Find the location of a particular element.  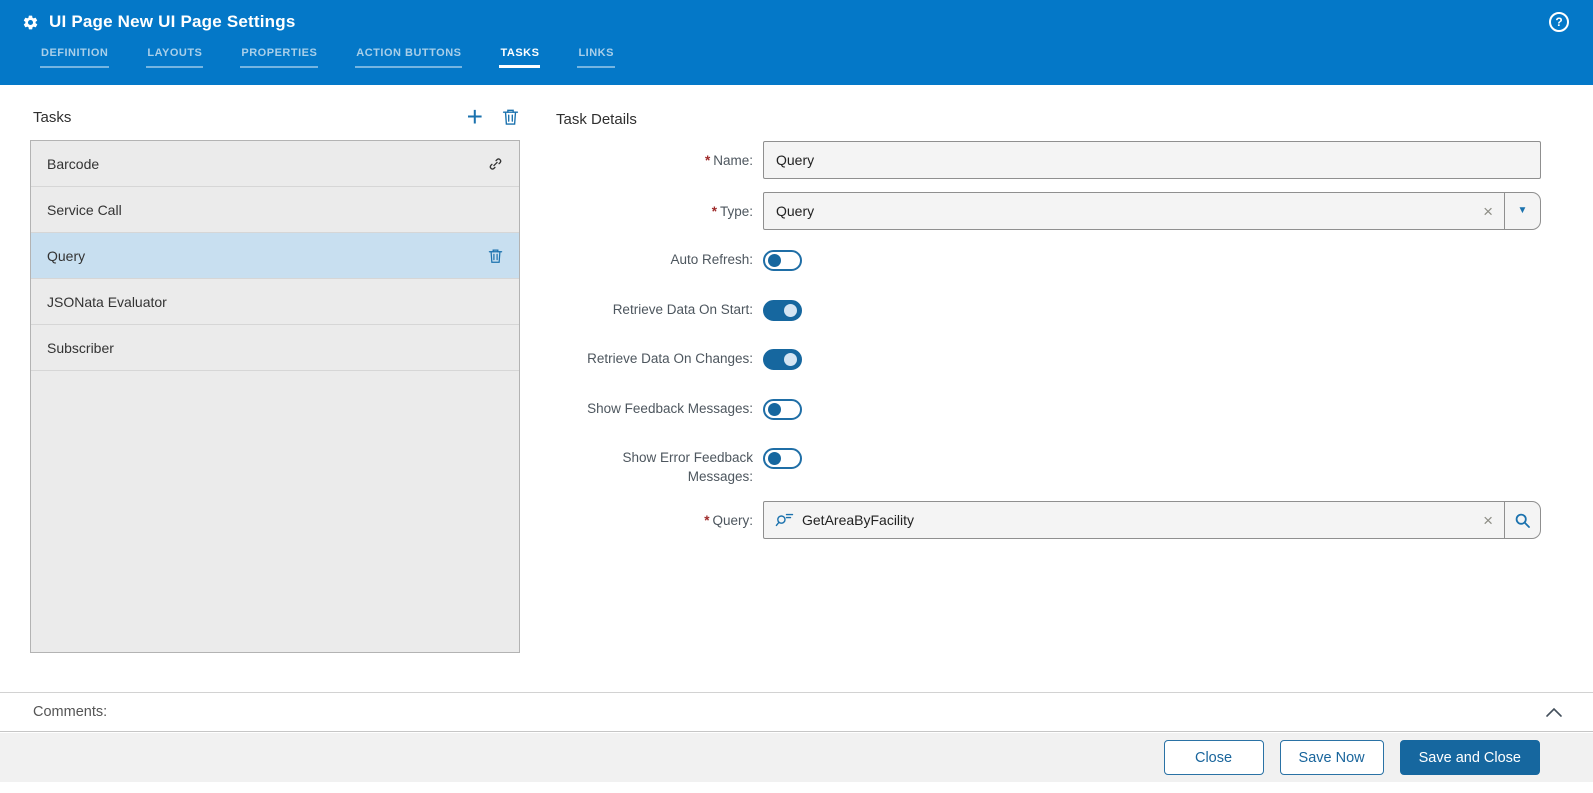

show-error-feedback-toggle is located at coordinates (782, 458).